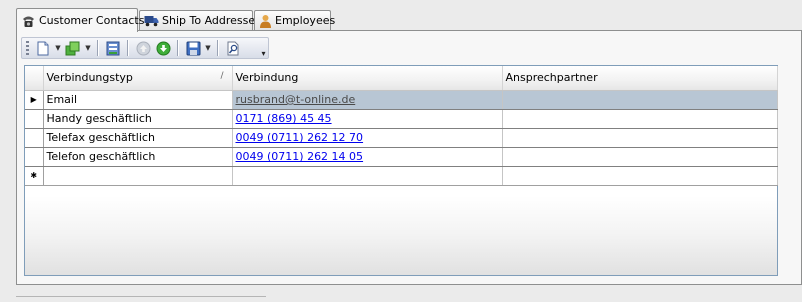  Describe the element at coordinates (222, 76) in the screenshot. I see `sort-indicator-icon: /` at that location.